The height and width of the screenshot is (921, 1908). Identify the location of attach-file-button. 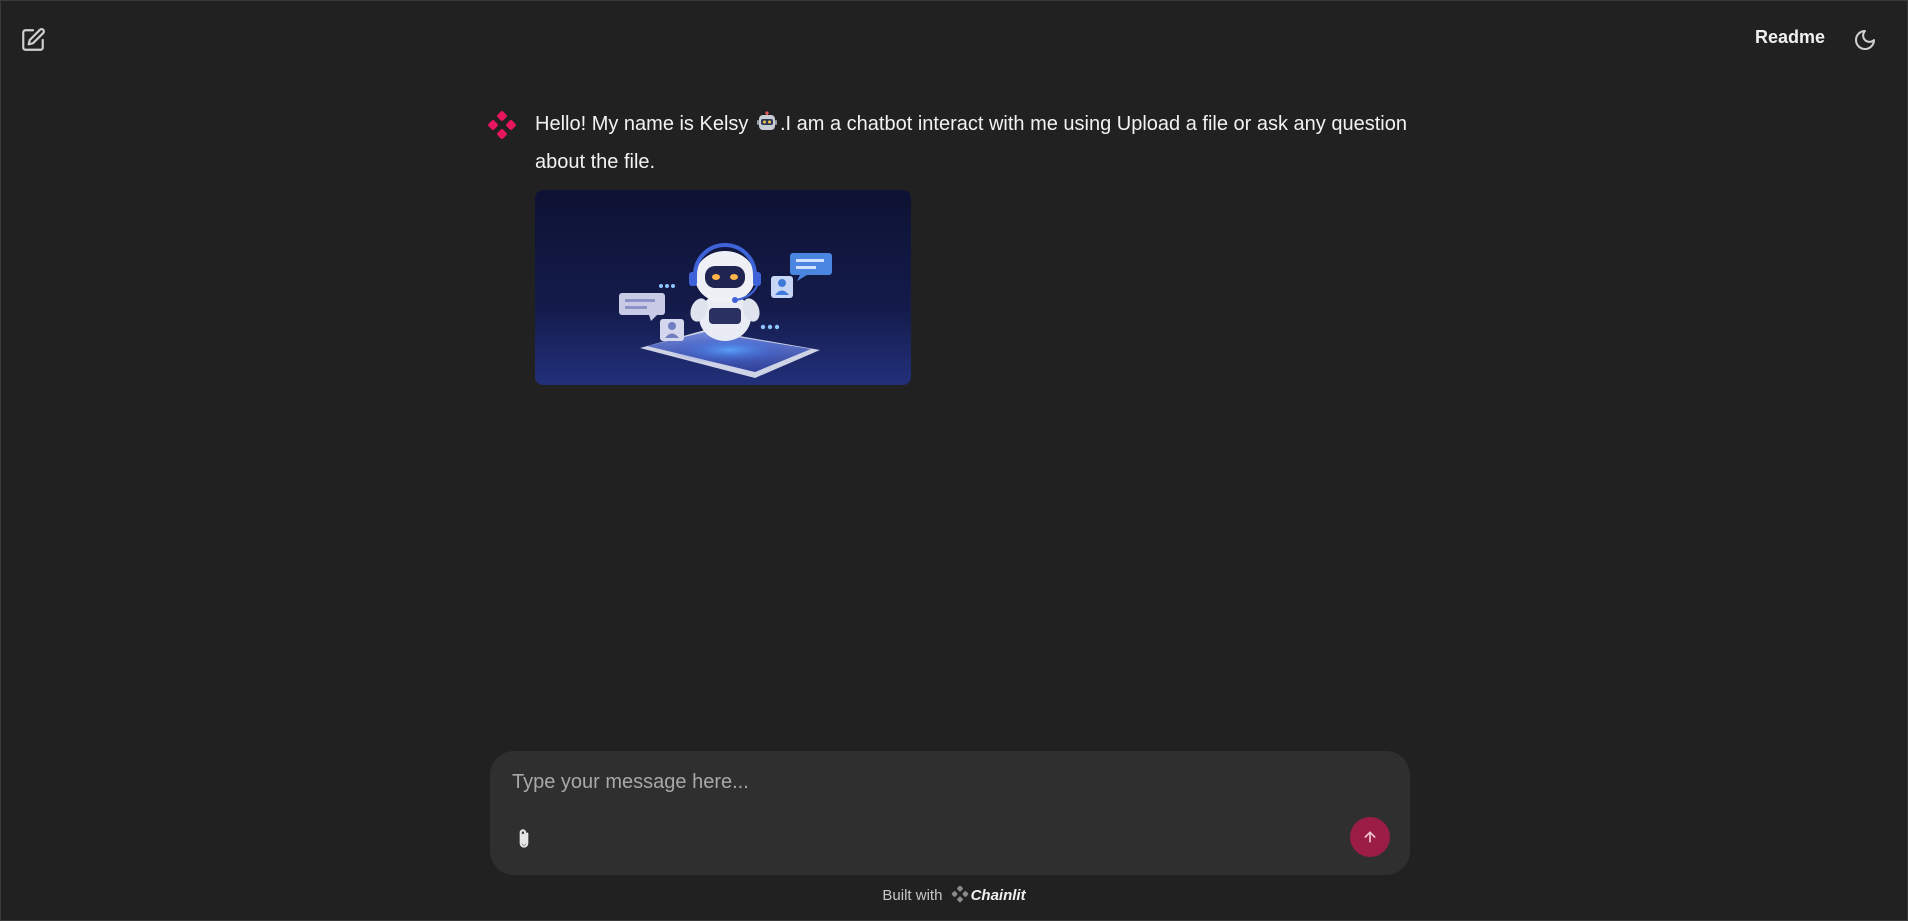
(524, 839).